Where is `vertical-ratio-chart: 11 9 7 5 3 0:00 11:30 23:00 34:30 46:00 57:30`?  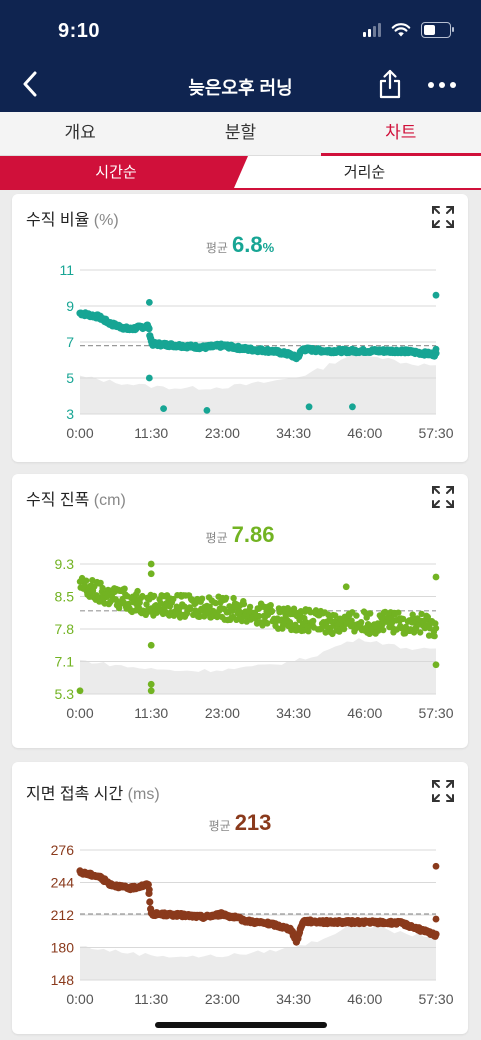
vertical-ratio-chart: 11 9 7 5 3 0:00 11:30 23:00 34:30 46:00 57:30 is located at coordinates (256, 351).